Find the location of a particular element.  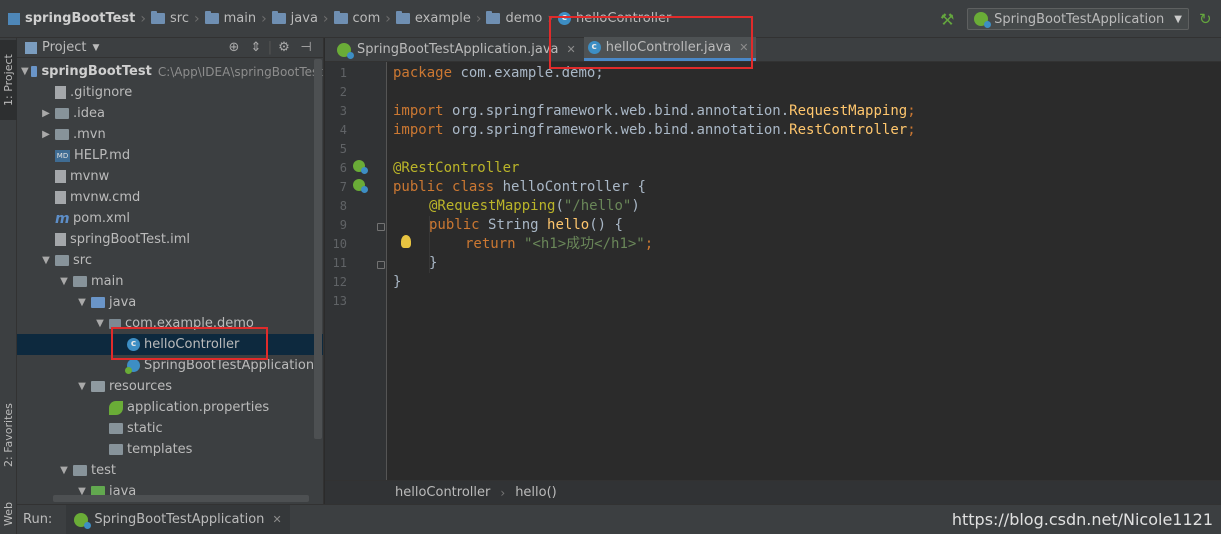

code-line-7: public class helloController { is located at coordinates (519, 187).